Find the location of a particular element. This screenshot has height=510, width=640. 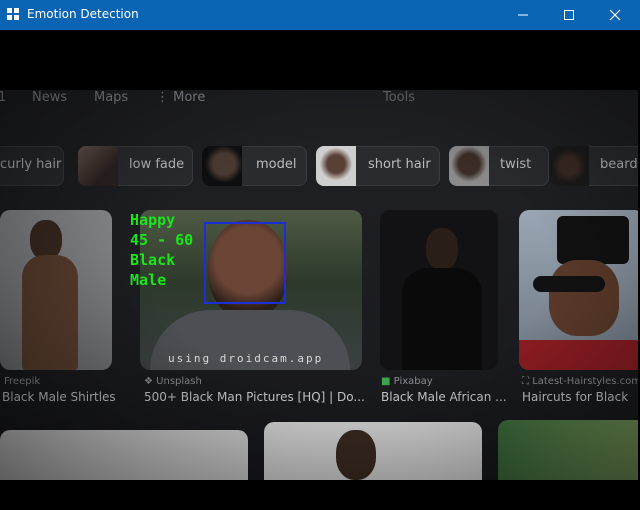

nav-tab-maps: Maps is located at coordinates (111, 97).